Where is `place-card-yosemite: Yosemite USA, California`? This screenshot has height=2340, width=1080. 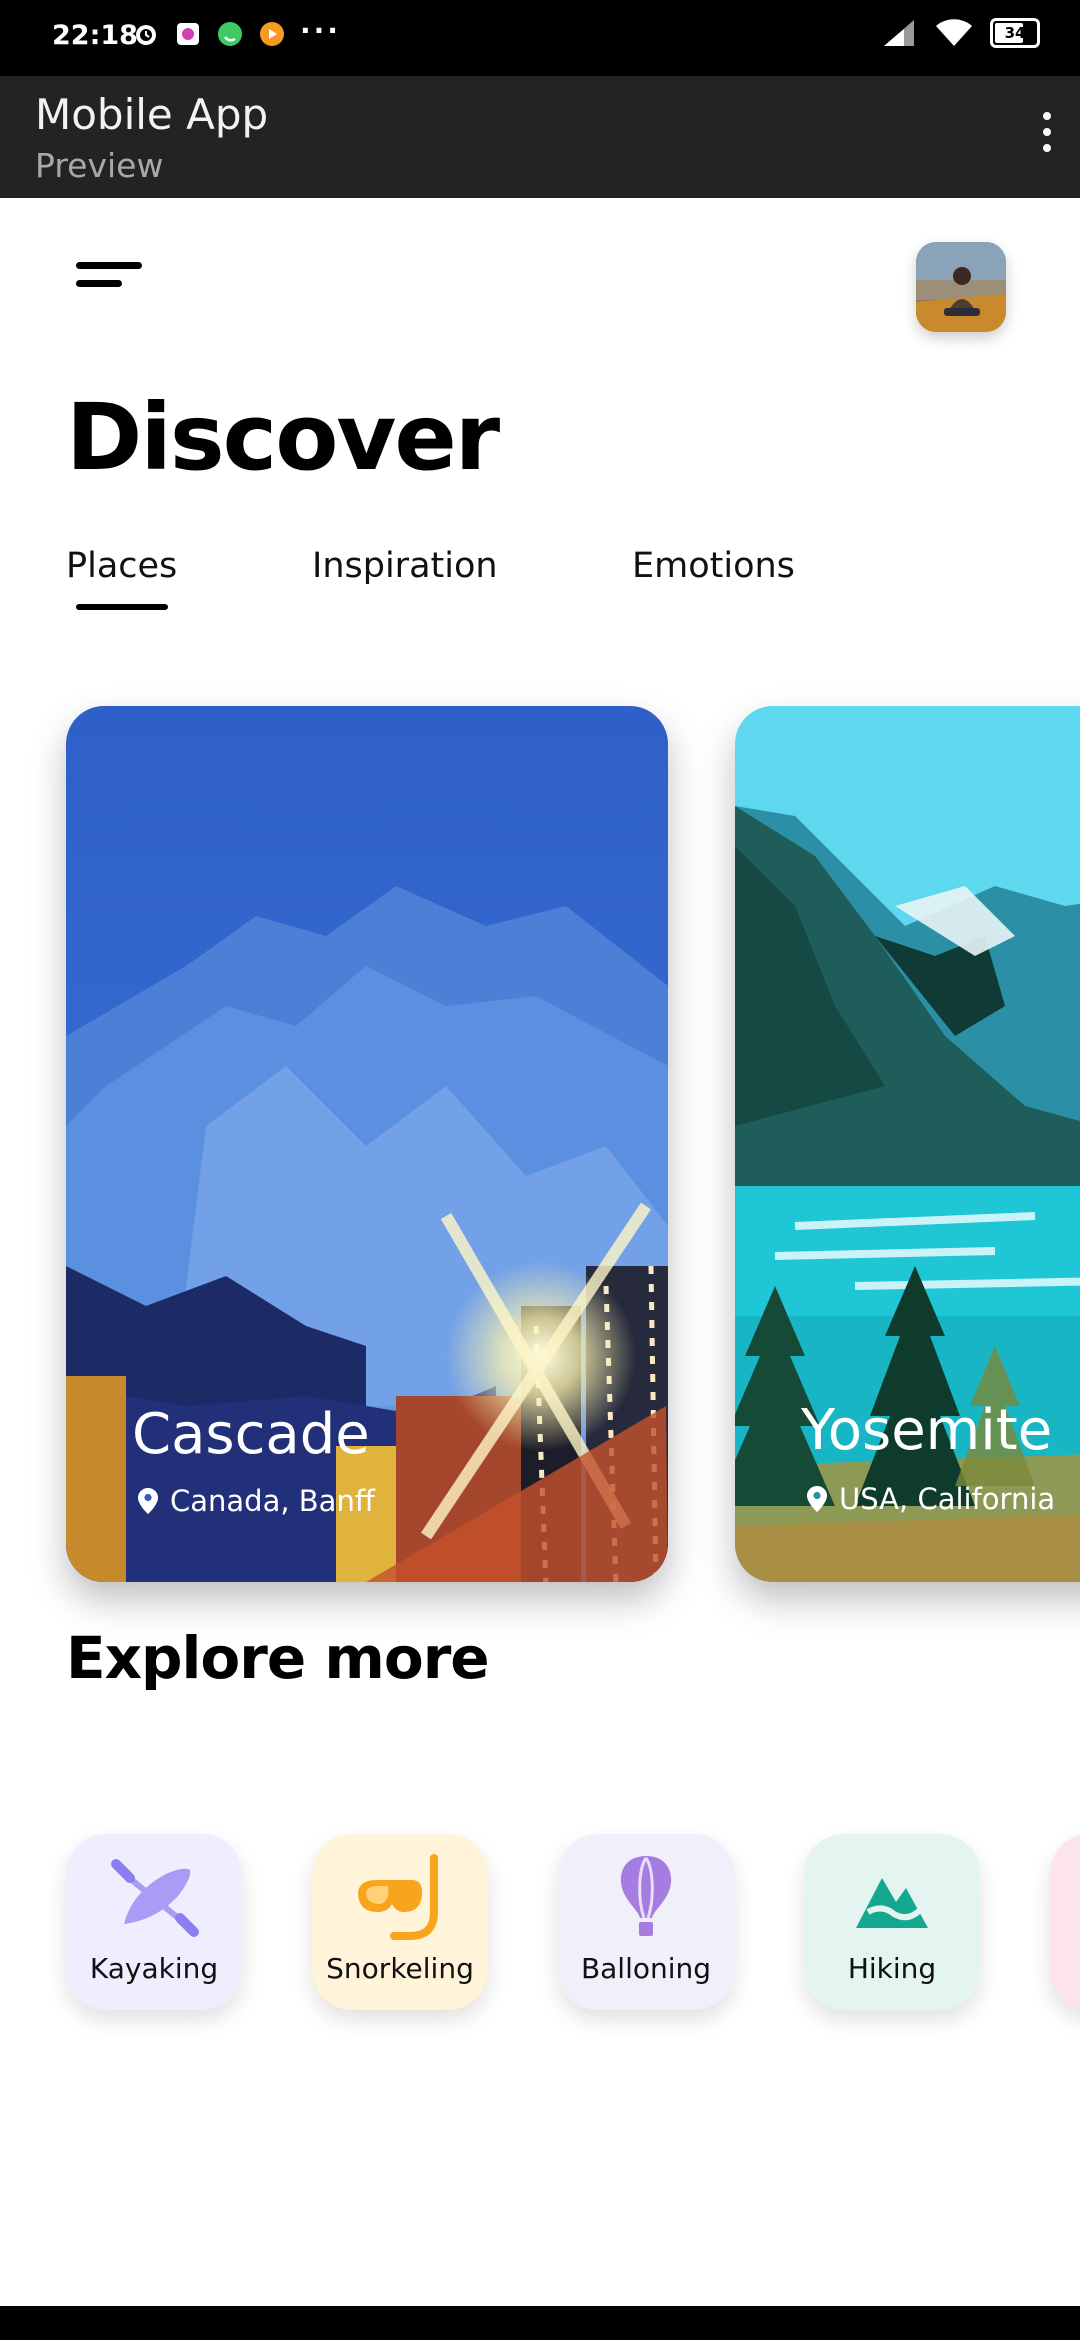
place-card-yosemite: Yosemite USA, California is located at coordinates (907, 1144).